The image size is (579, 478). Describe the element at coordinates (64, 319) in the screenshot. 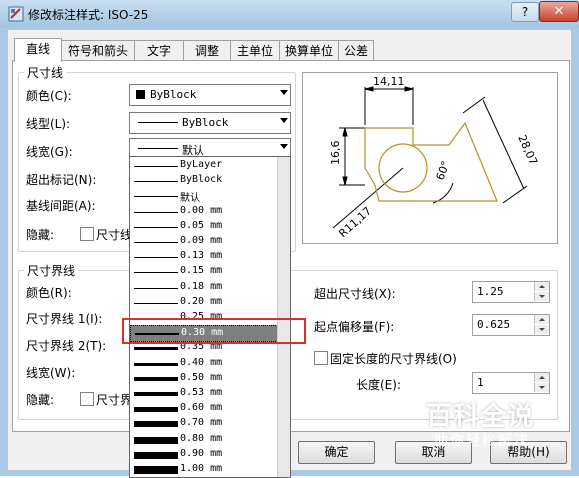

I see `ext1-linetype-label: 尺寸界线 1(I):` at that location.